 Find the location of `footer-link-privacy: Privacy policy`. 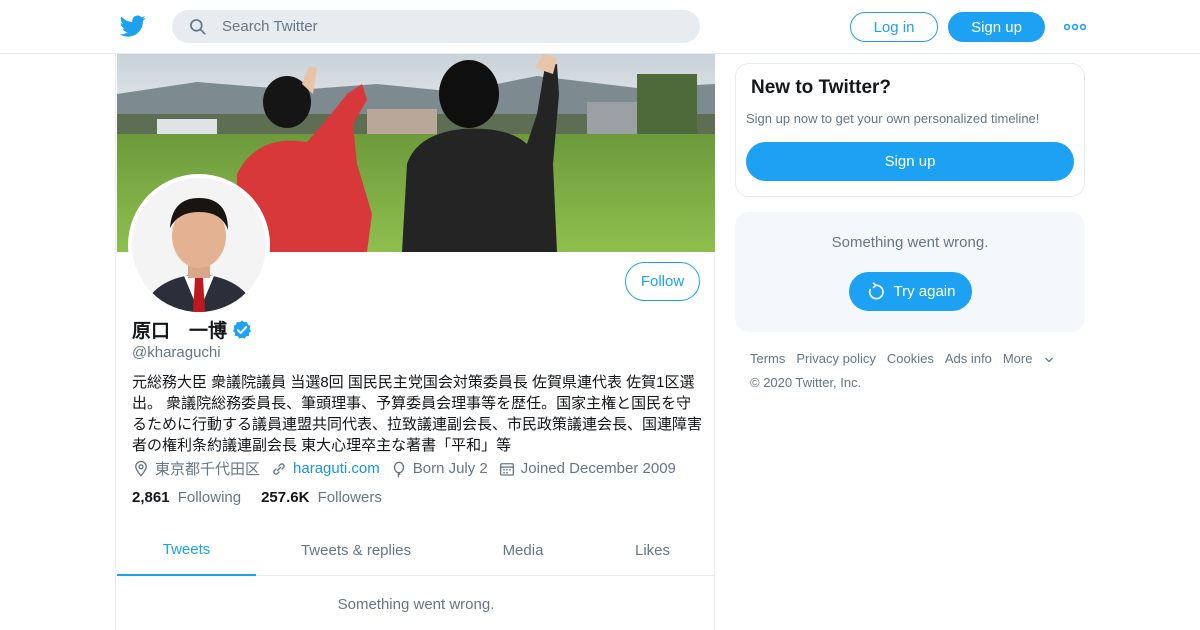

footer-link-privacy: Privacy policy is located at coordinates (835, 358).